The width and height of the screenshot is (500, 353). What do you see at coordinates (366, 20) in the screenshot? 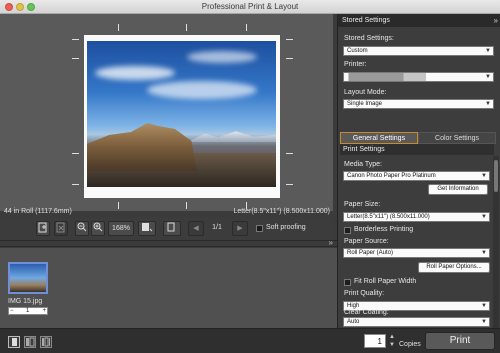
I see `stored-settings-title: Stored Settings` at bounding box center [366, 20].